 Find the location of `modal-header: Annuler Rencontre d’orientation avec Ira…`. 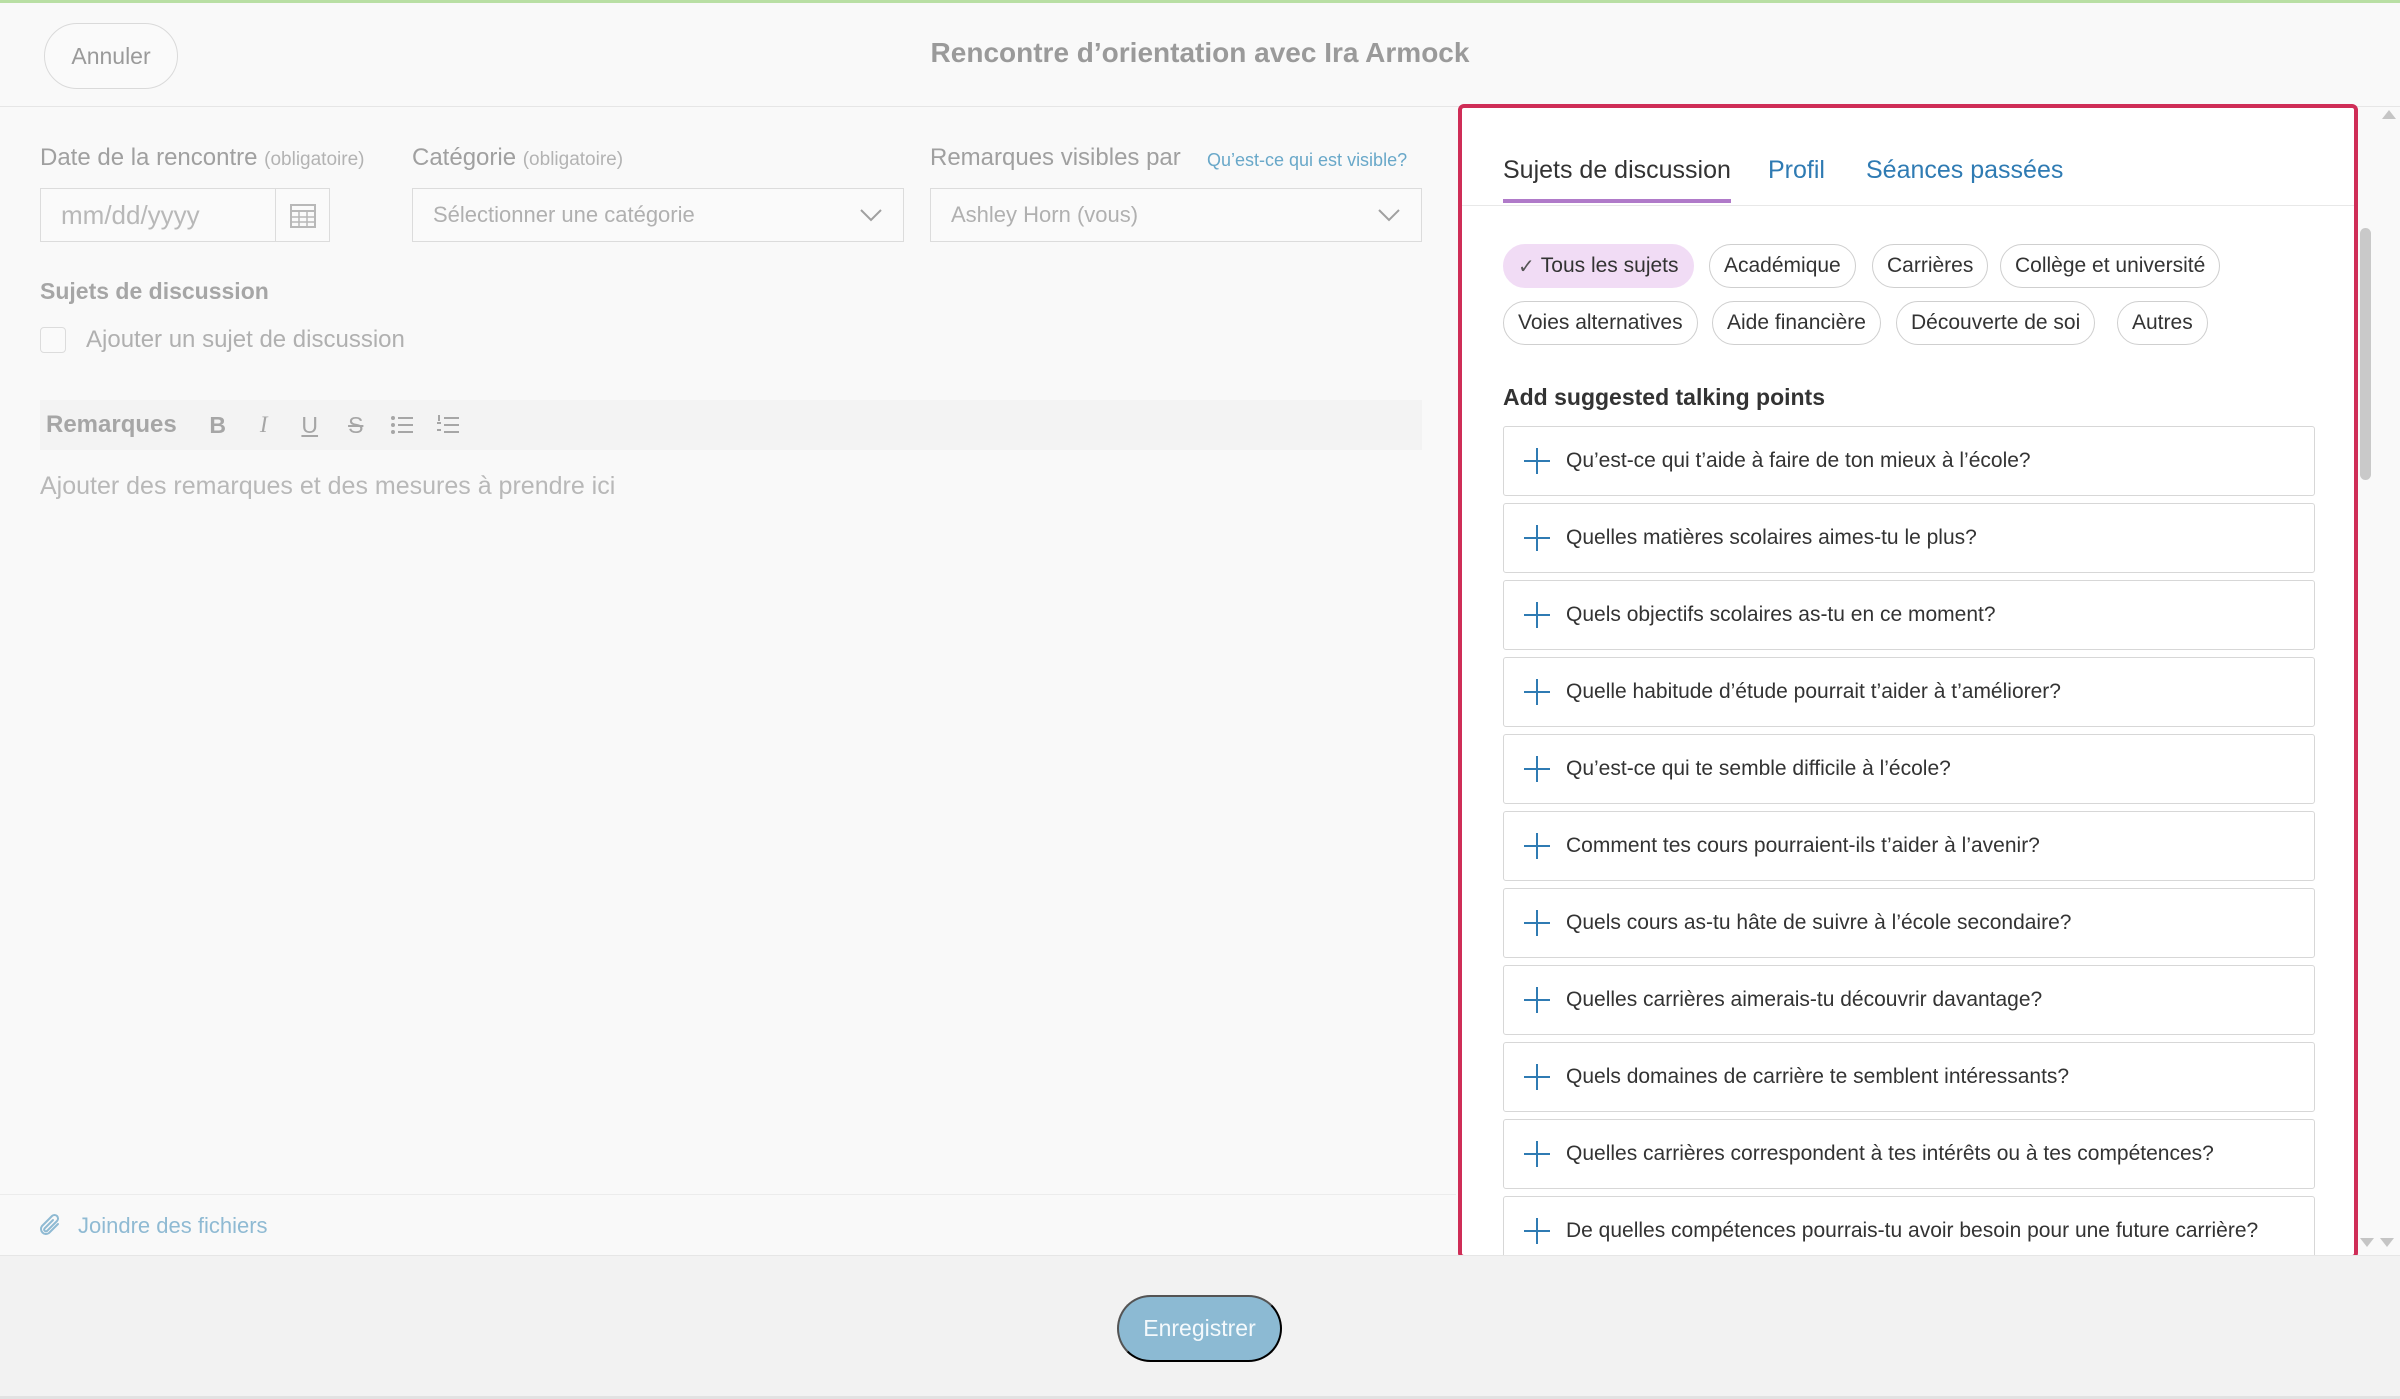

modal-header: Annuler Rencontre d’orientation avec Ira… is located at coordinates (1200, 55).